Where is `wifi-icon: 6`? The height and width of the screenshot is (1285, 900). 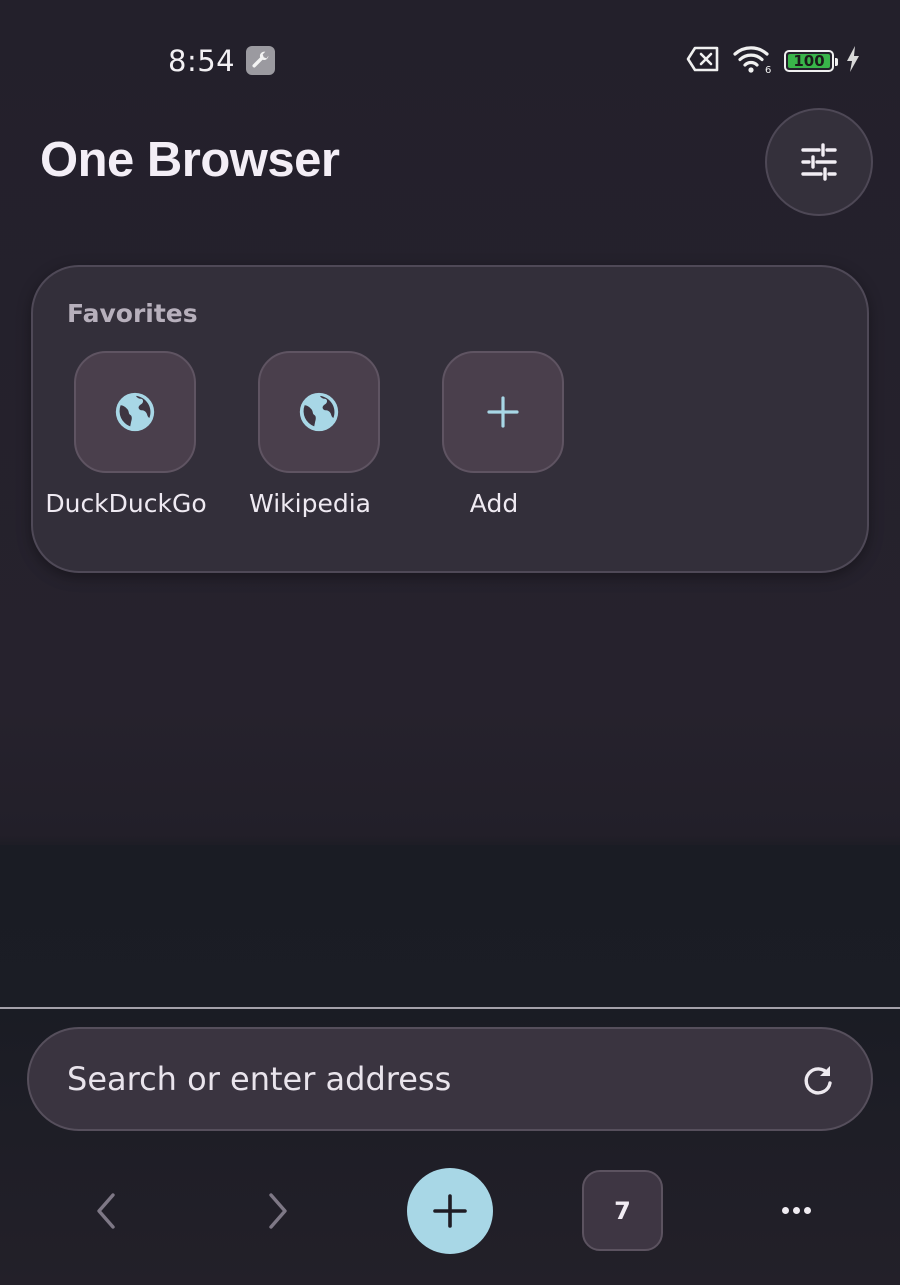 wifi-icon: 6 is located at coordinates (752, 61).